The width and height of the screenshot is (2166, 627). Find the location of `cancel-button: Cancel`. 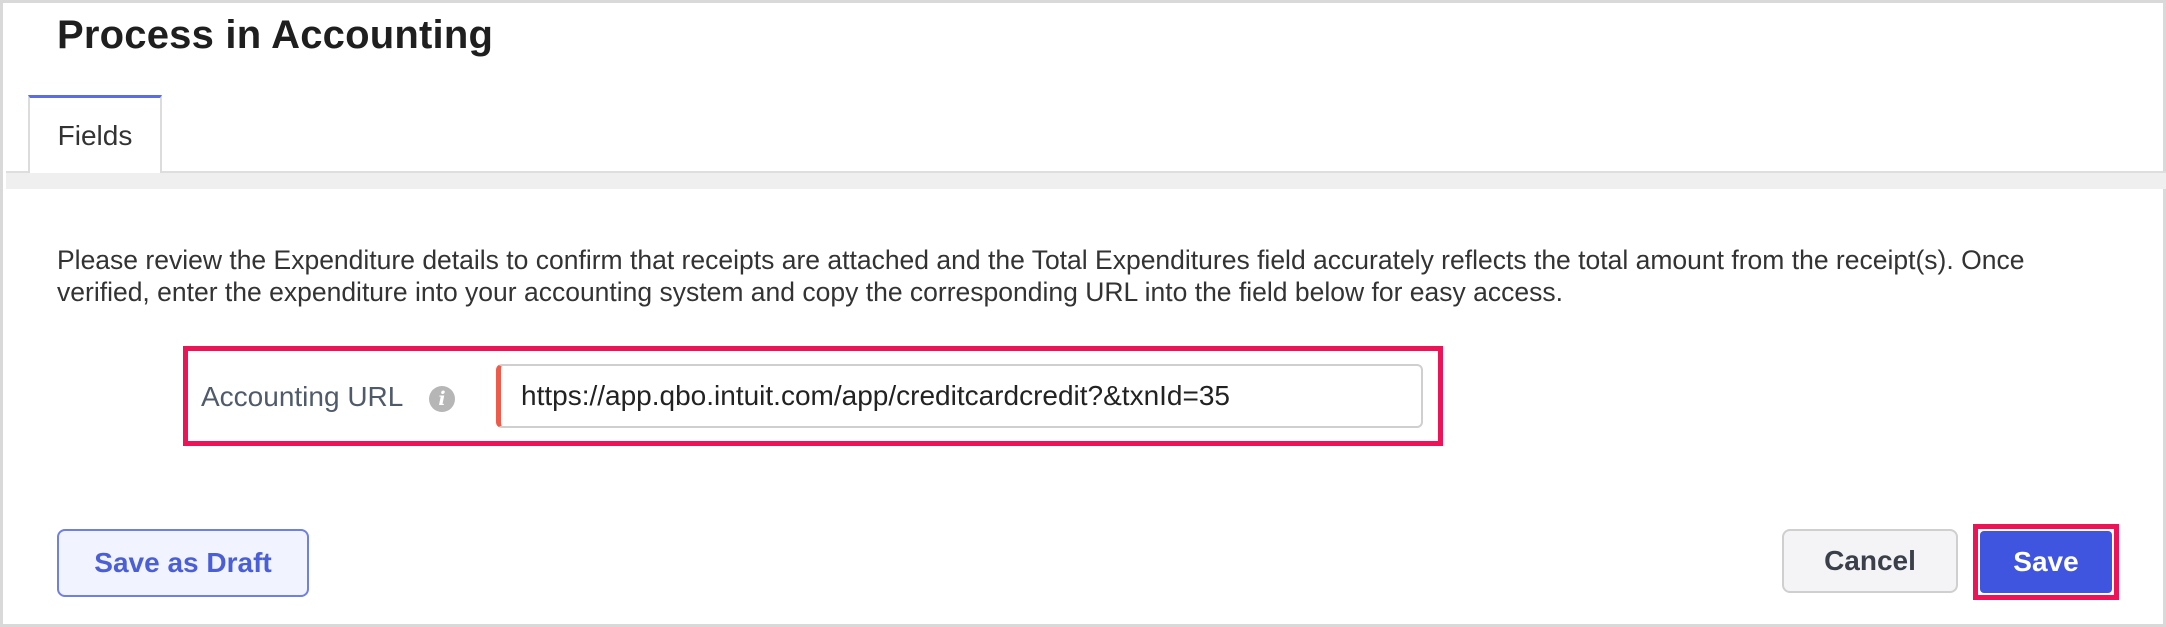

cancel-button: Cancel is located at coordinates (1870, 561).